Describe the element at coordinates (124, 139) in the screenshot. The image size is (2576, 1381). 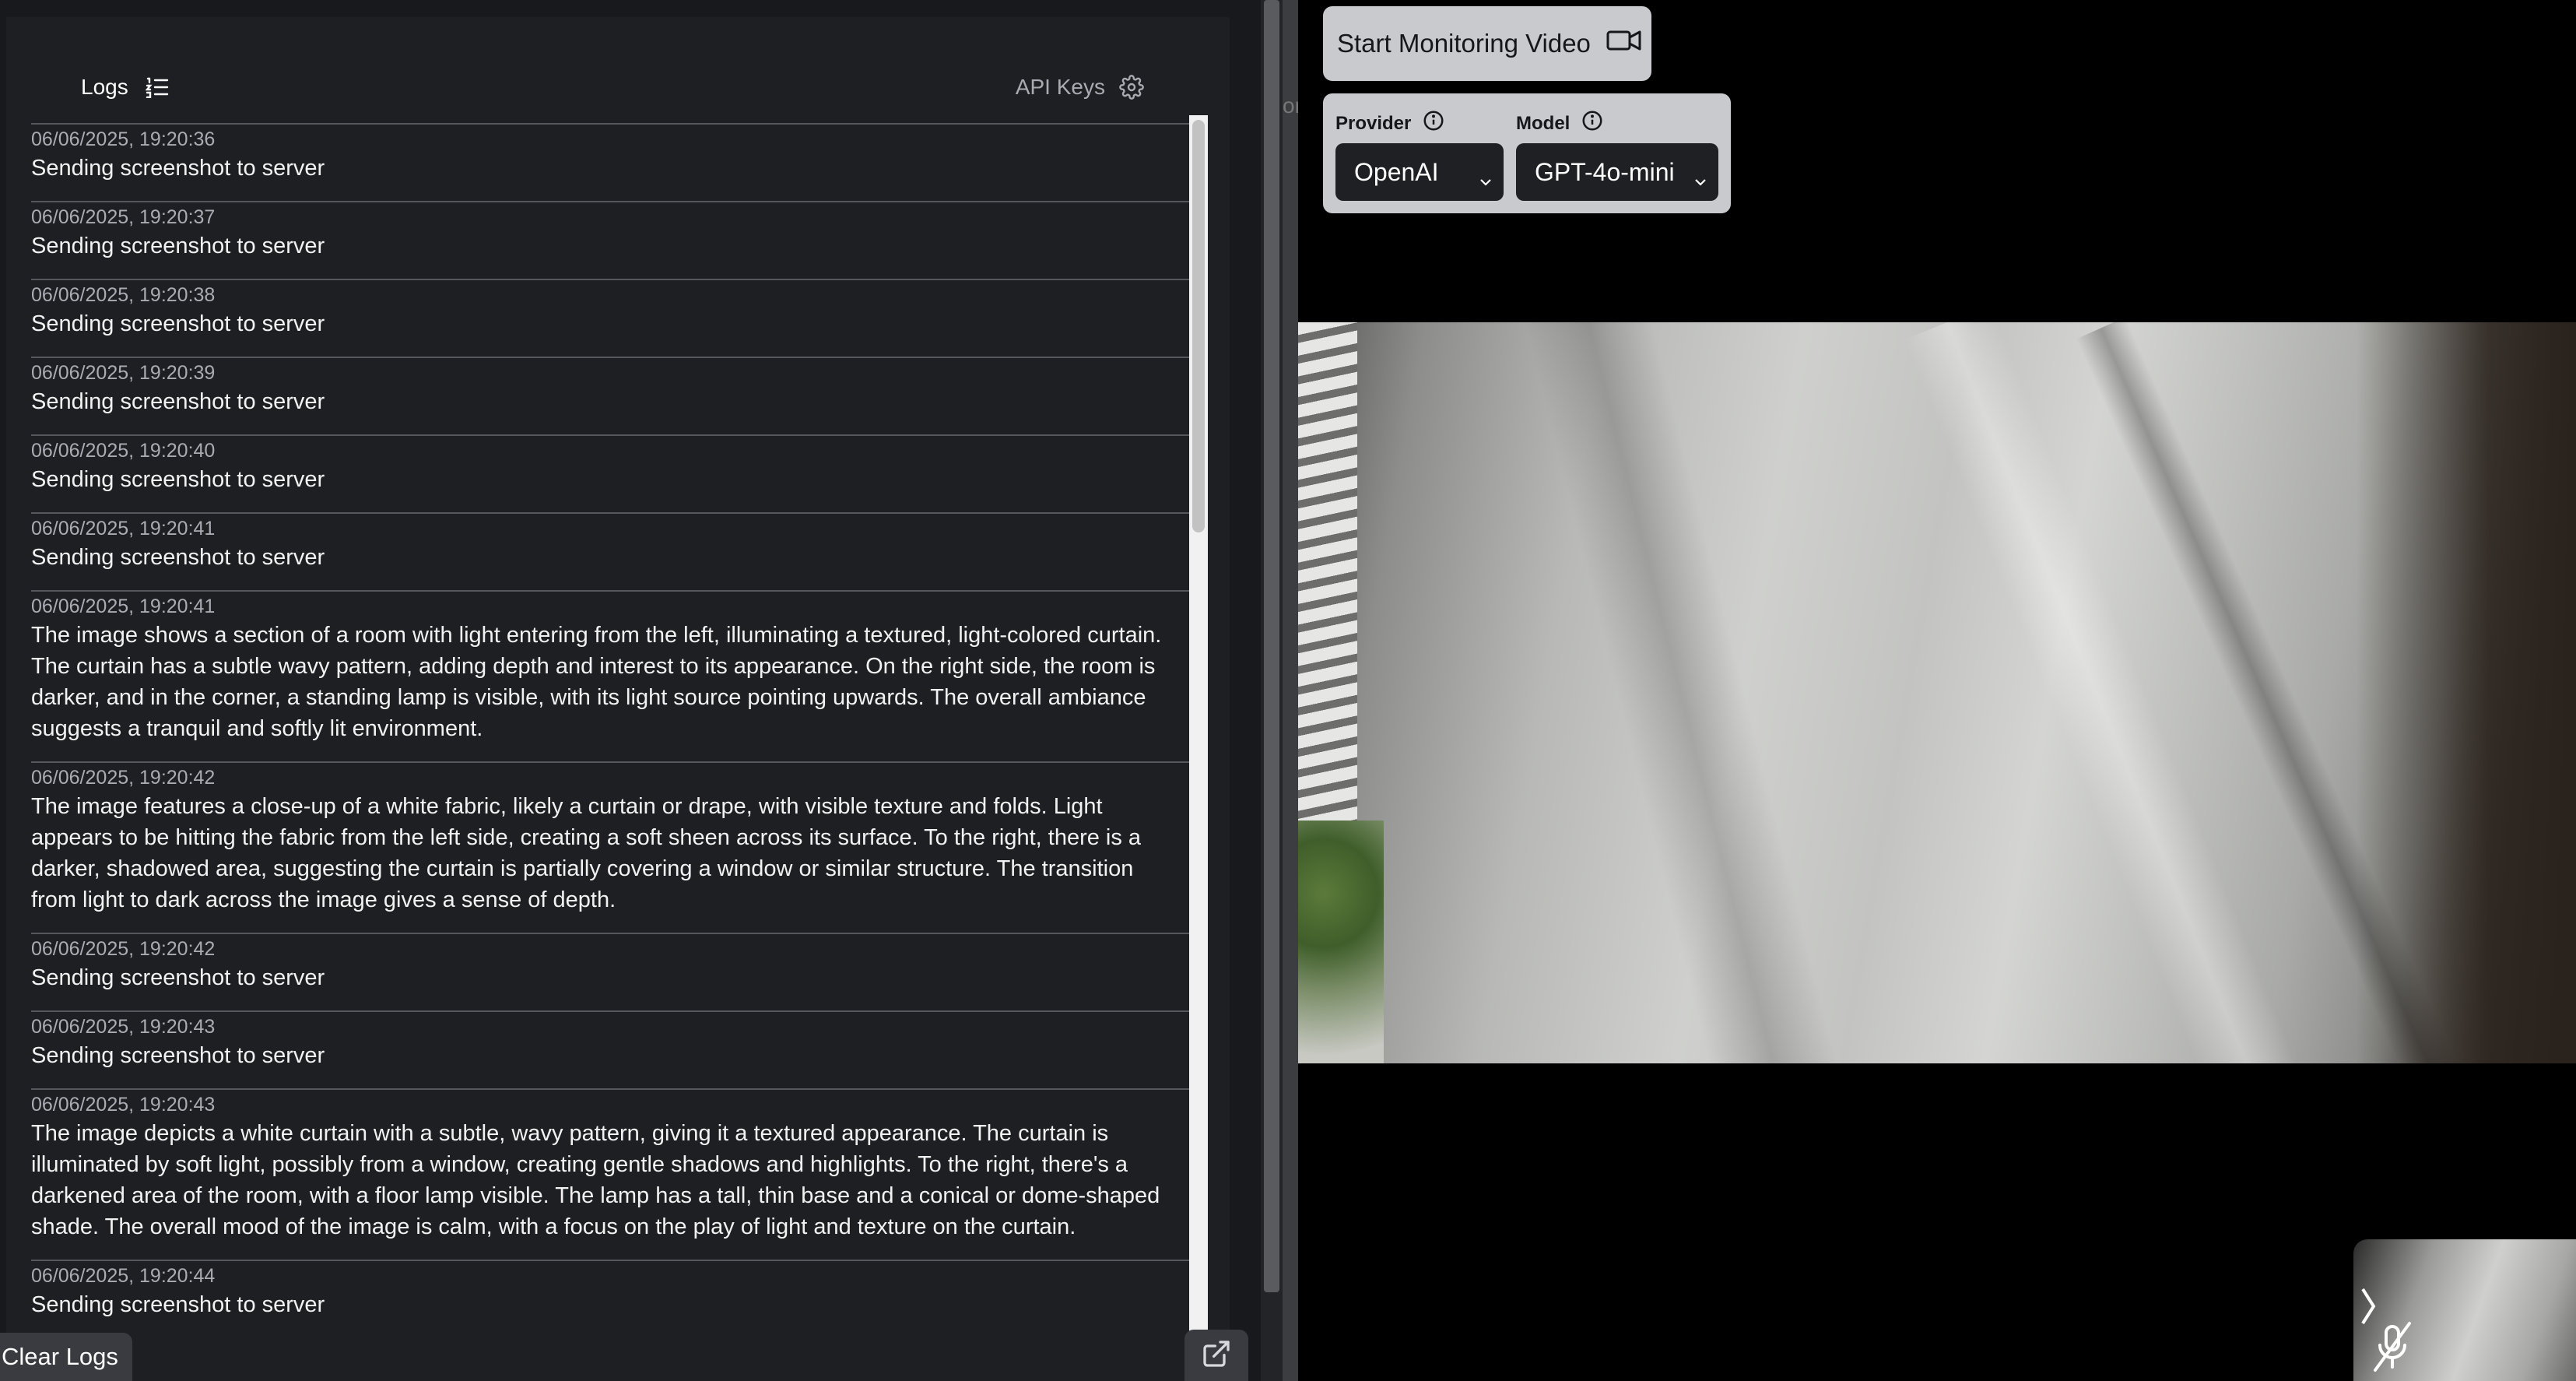
I see `log-timestamp: 06/06/2025, 19:20:36` at that location.